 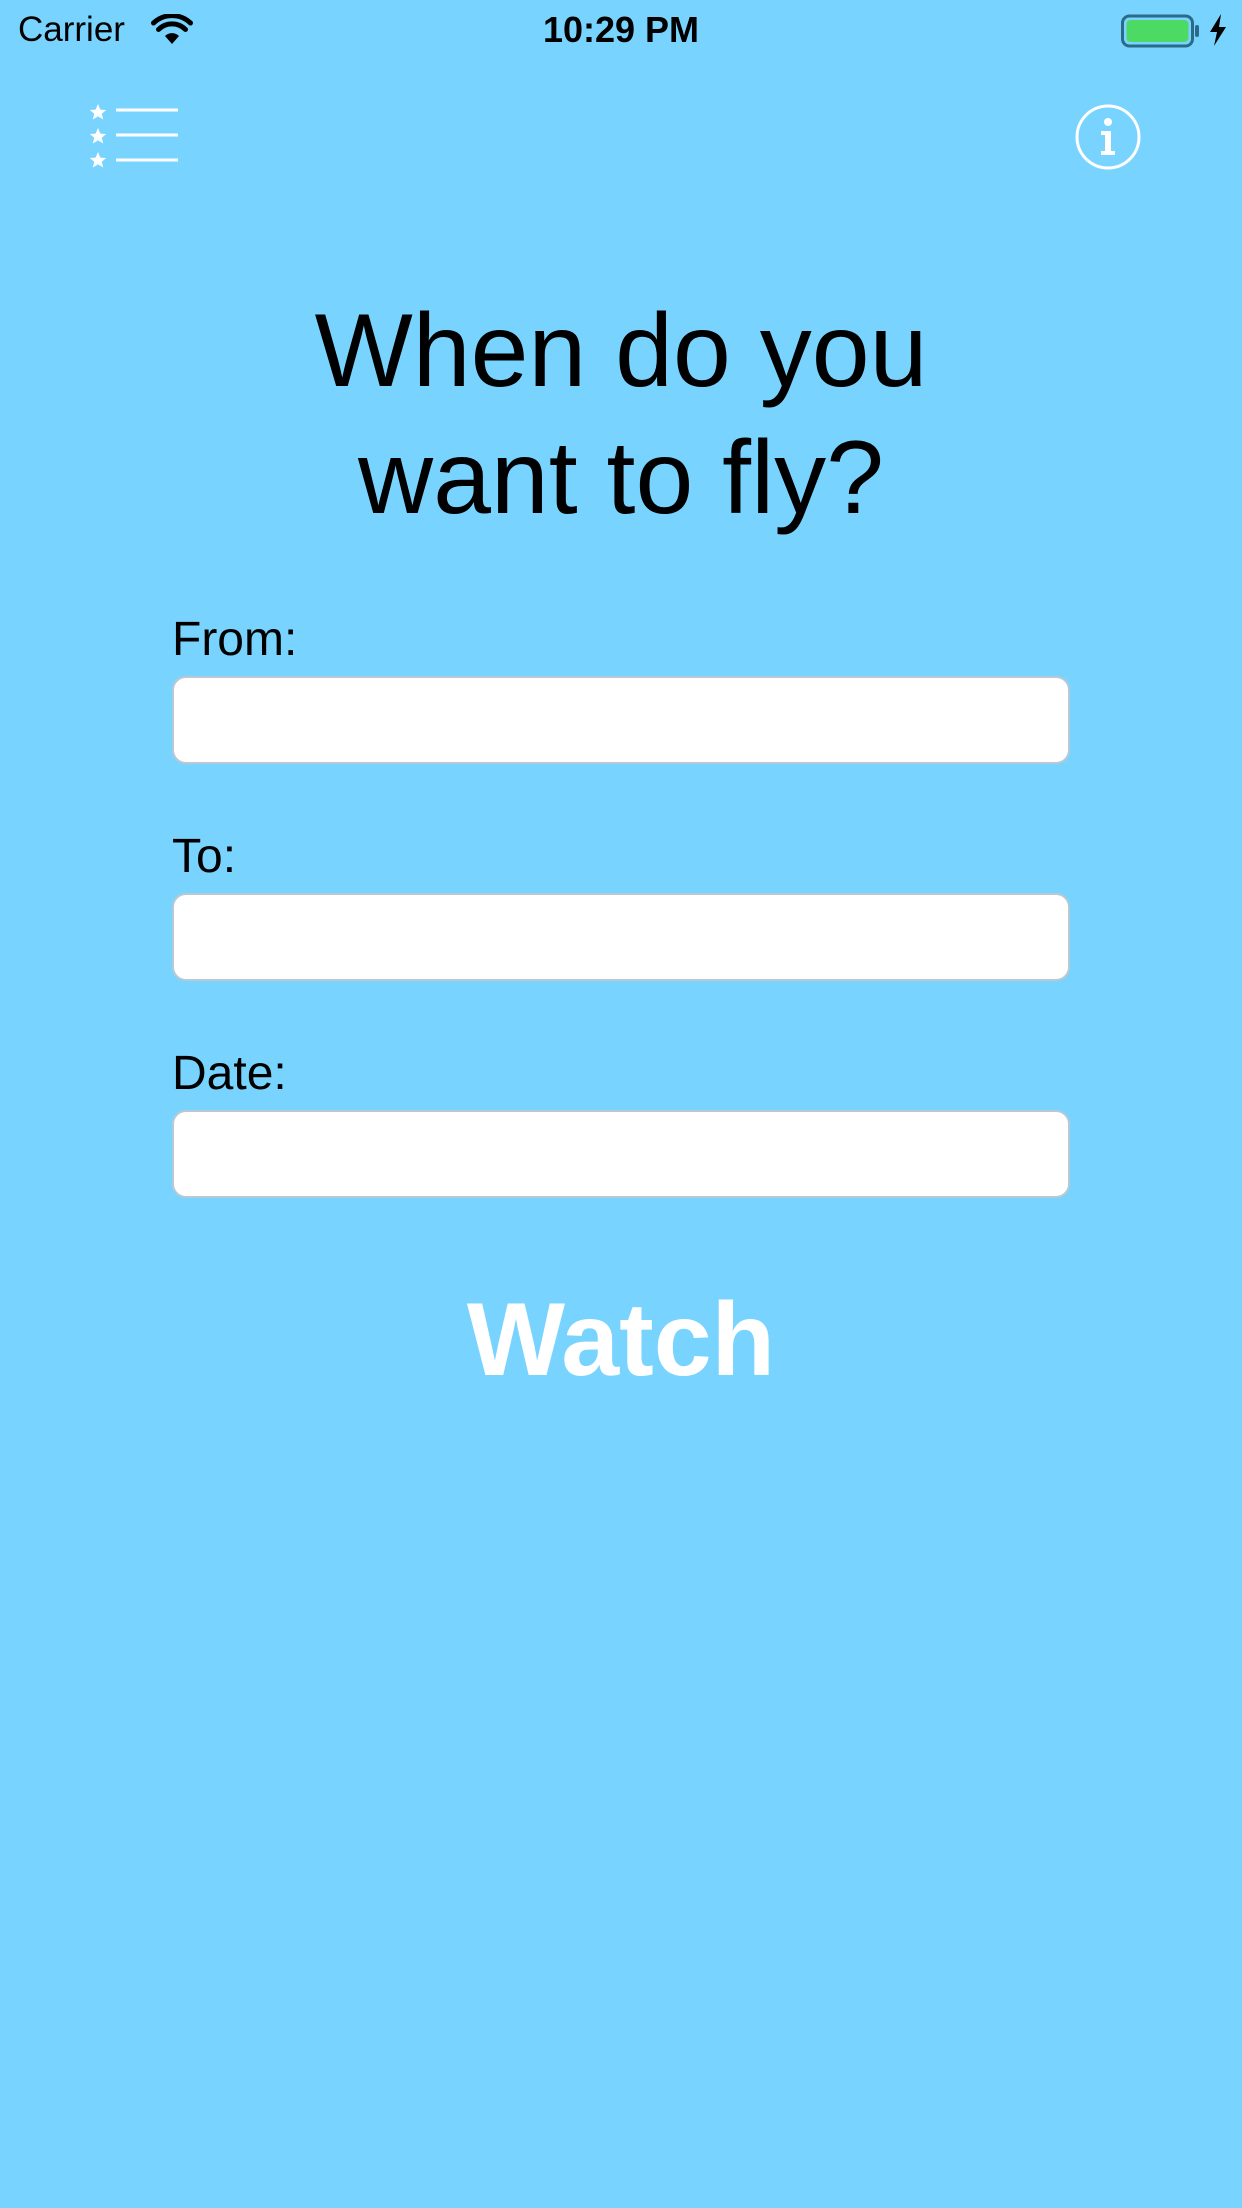 I want to click on page-headline: When do you want to fly?, so click(x=621, y=415).